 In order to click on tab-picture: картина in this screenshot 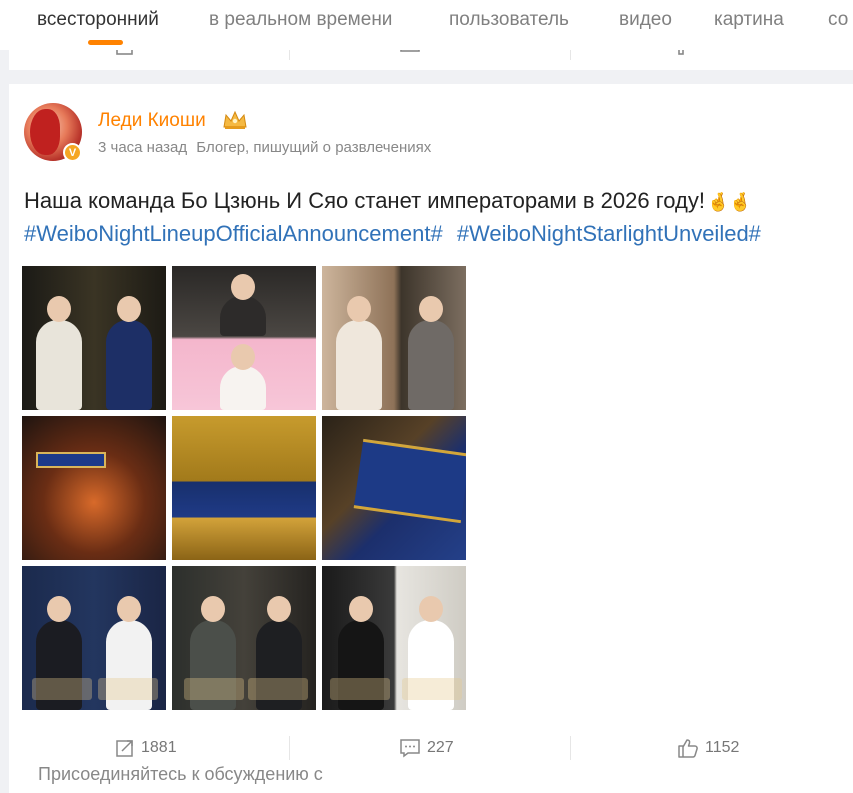, I will do `click(749, 20)`.